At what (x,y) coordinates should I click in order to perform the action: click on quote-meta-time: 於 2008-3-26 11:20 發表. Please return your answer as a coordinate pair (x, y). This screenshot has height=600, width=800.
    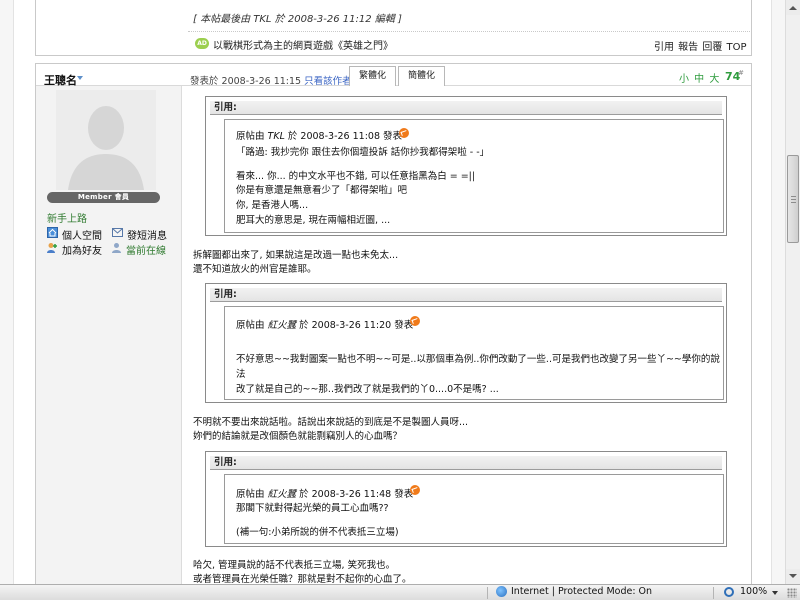
    Looking at the image, I should click on (356, 325).